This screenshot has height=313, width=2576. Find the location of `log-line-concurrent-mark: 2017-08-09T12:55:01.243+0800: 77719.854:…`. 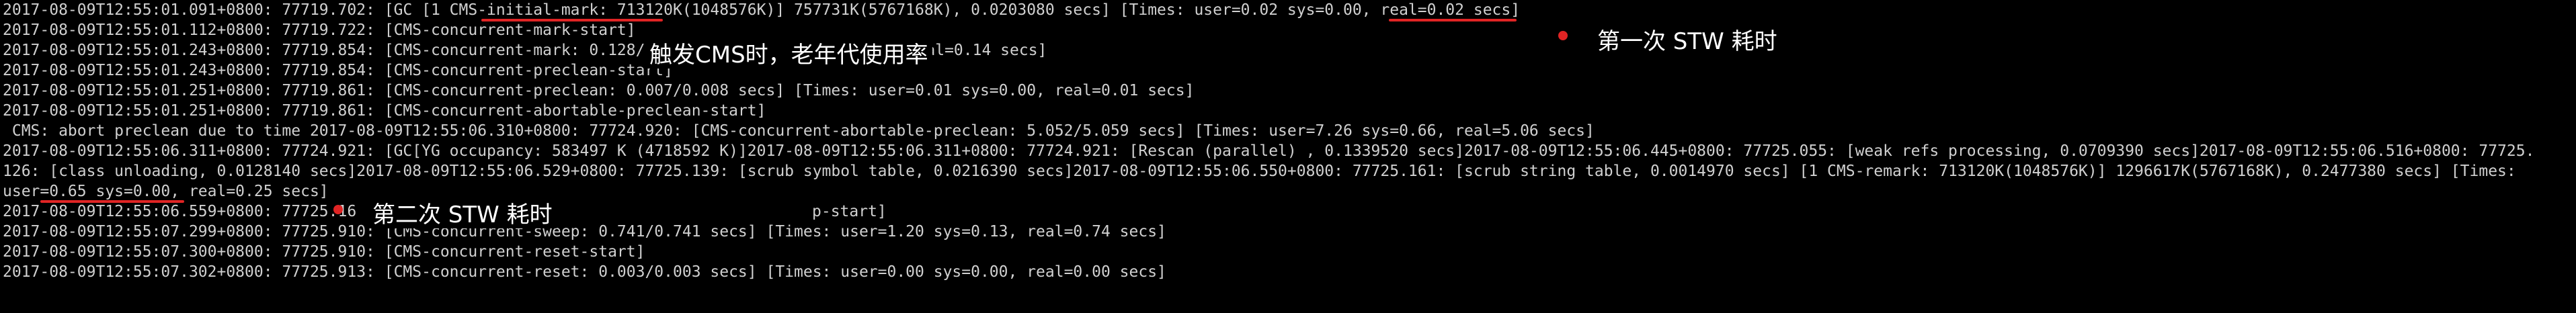

log-line-concurrent-mark: 2017-08-09T12:55:01.243+0800: 77719.854:… is located at coordinates (338, 50).